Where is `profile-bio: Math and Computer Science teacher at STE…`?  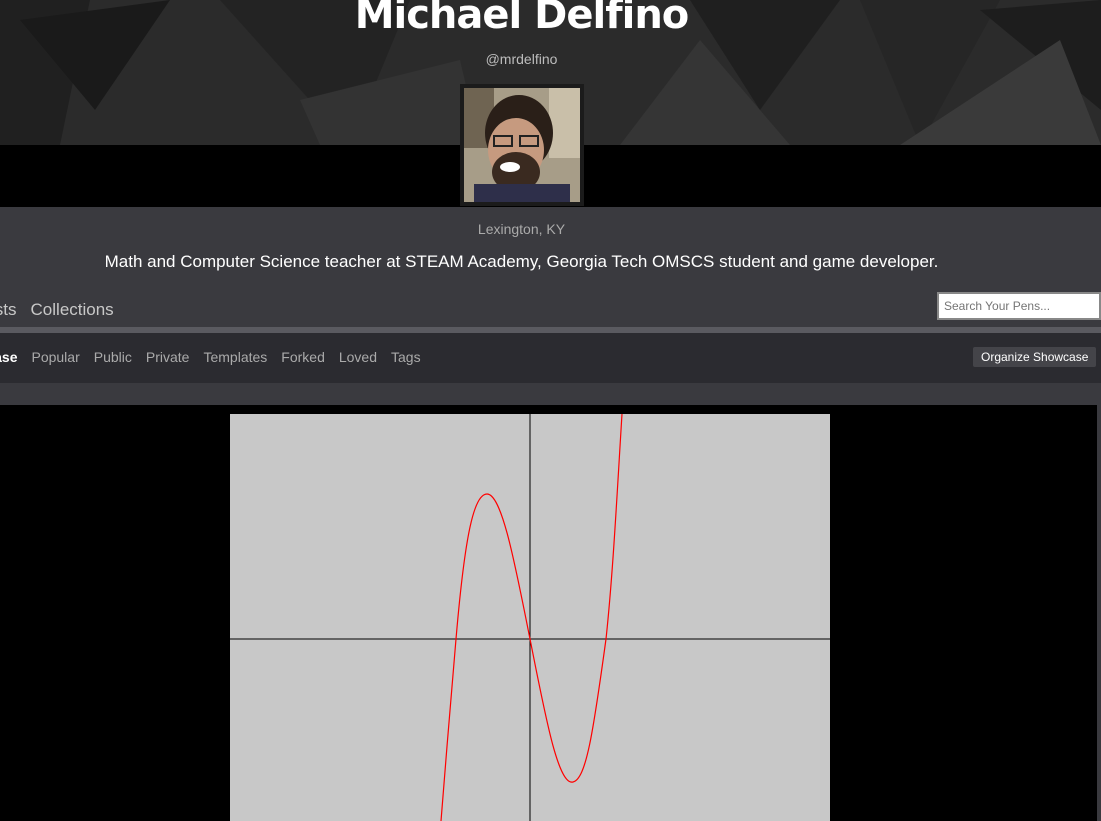
profile-bio: Math and Computer Science teacher at STE… is located at coordinates (521, 261).